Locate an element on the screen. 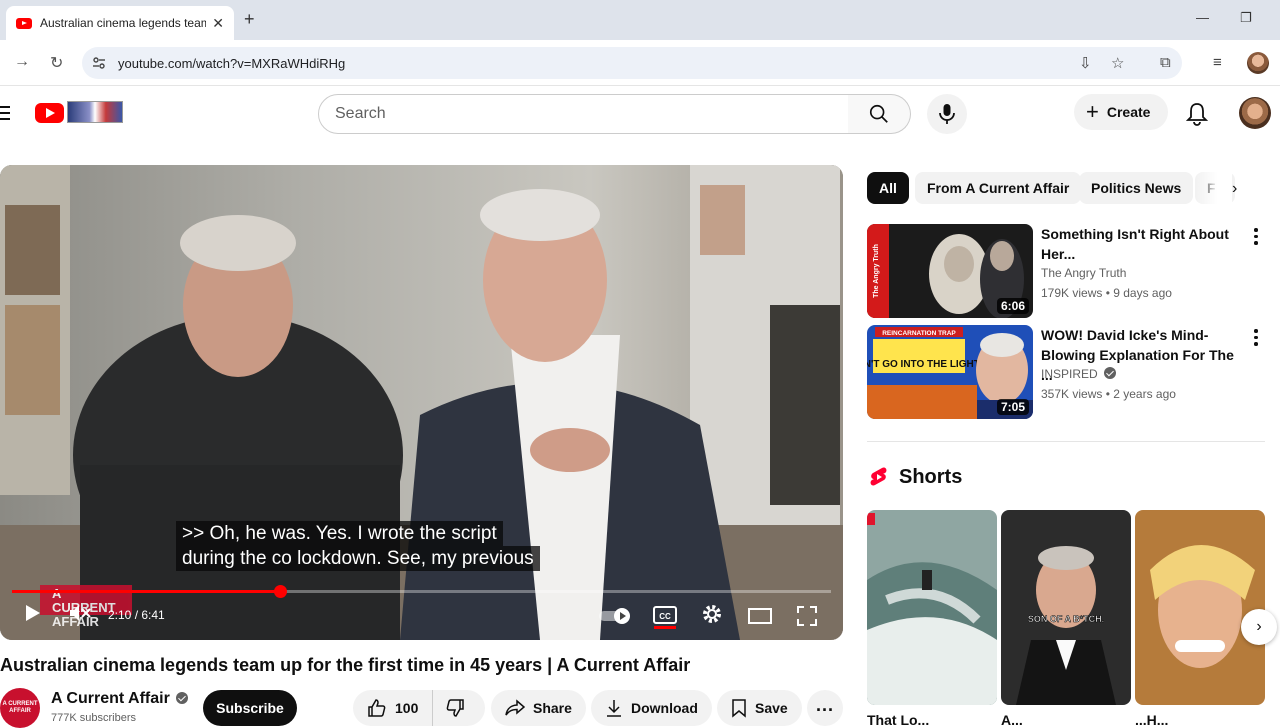  short-overlay-text: SON OF A B*TCH. is located at coordinates (1066, 619).